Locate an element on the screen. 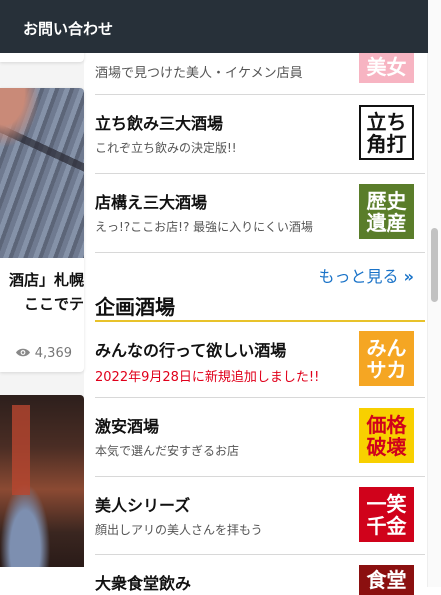  plan-item-desc: 2022年9月28日に新規追加しました!! is located at coordinates (207, 377).